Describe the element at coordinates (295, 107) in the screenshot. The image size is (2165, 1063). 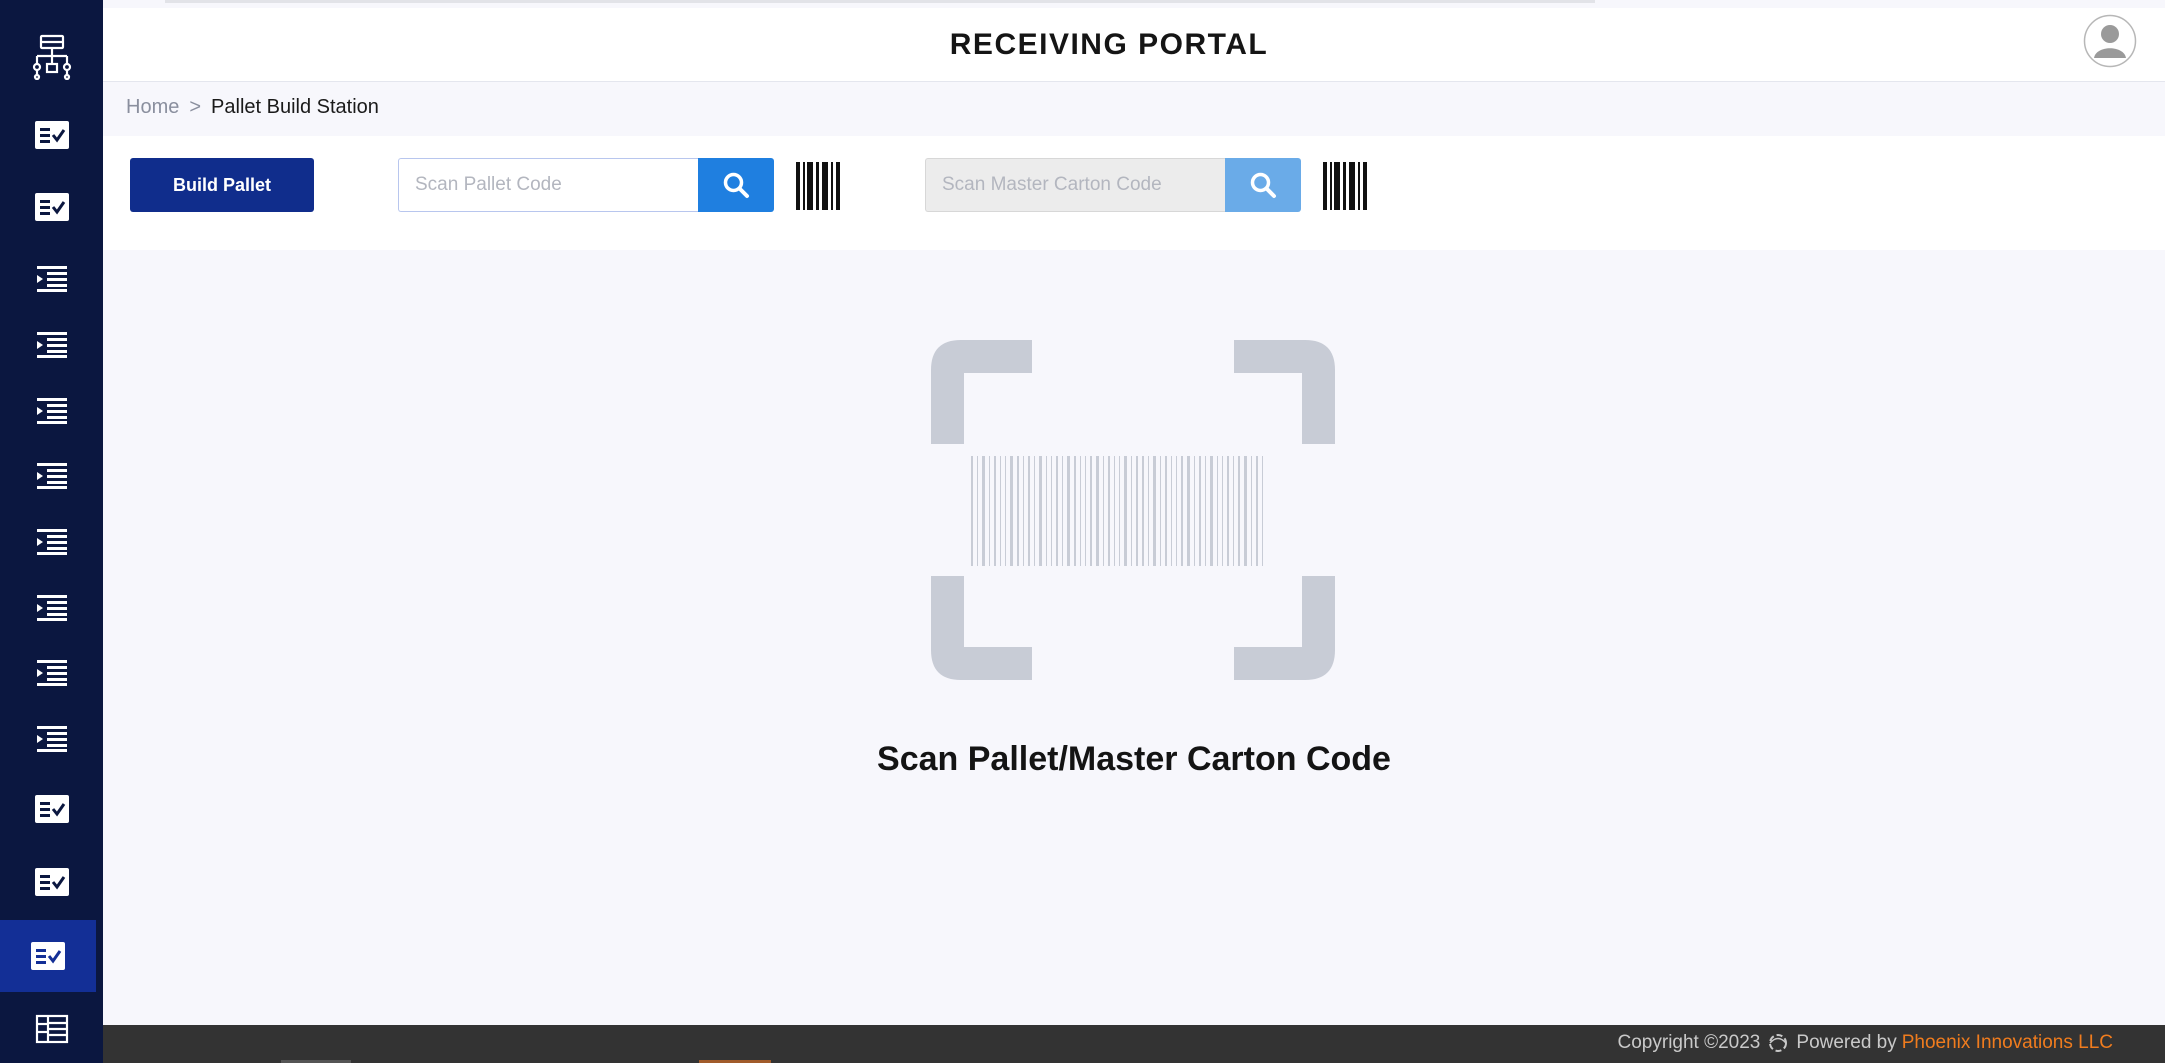
I see `breadcrumb-current: Pallet Build Station` at that location.